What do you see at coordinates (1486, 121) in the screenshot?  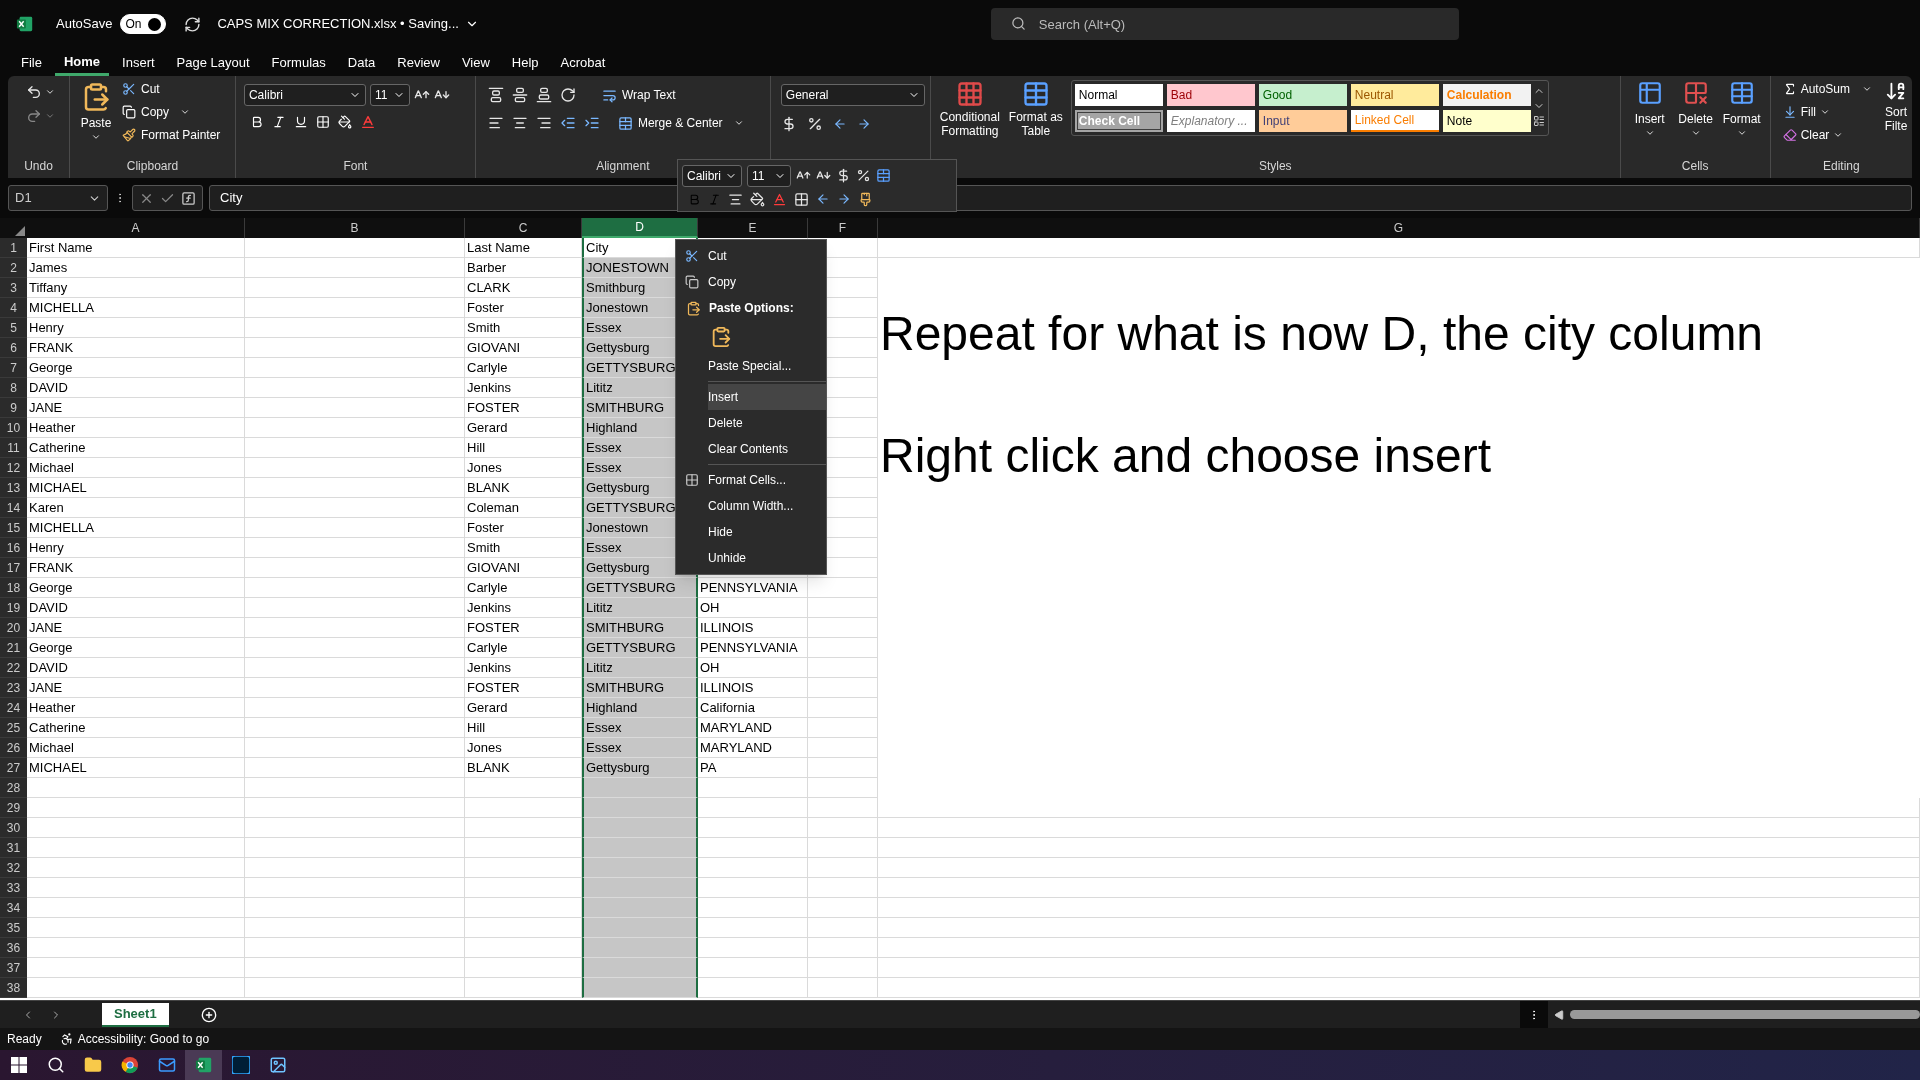 I see `cell-style: Note` at bounding box center [1486, 121].